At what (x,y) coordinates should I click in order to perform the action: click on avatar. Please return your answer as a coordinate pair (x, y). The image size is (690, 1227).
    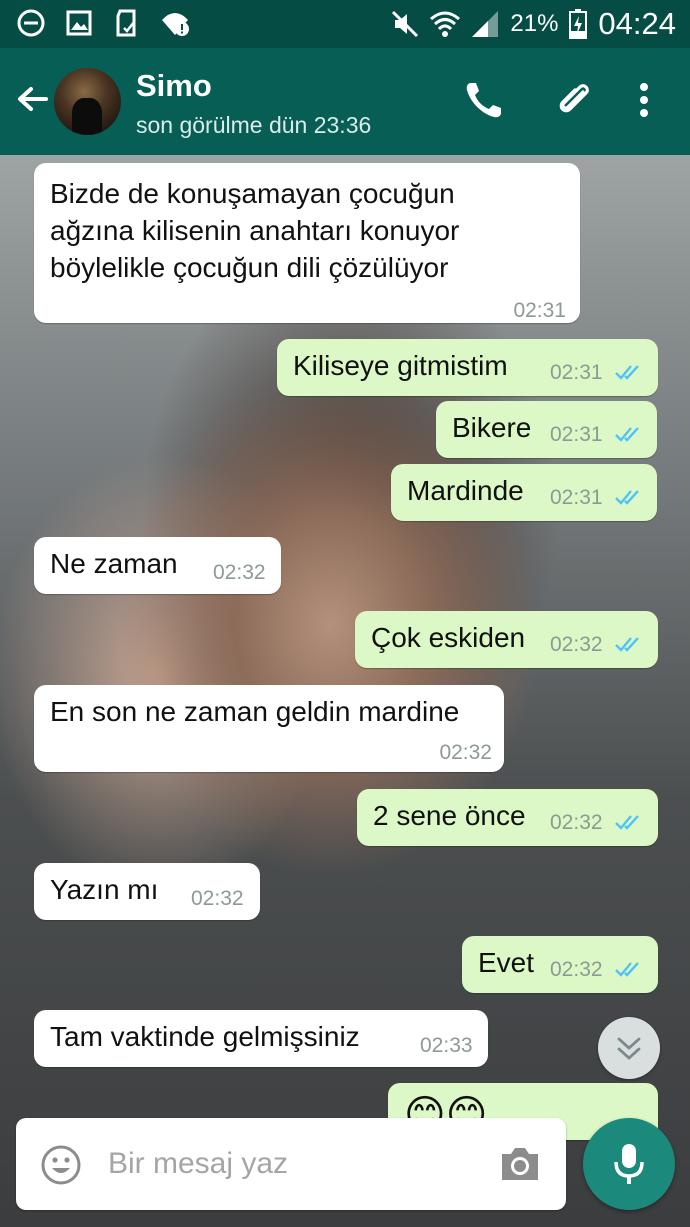
    Looking at the image, I should click on (87, 101).